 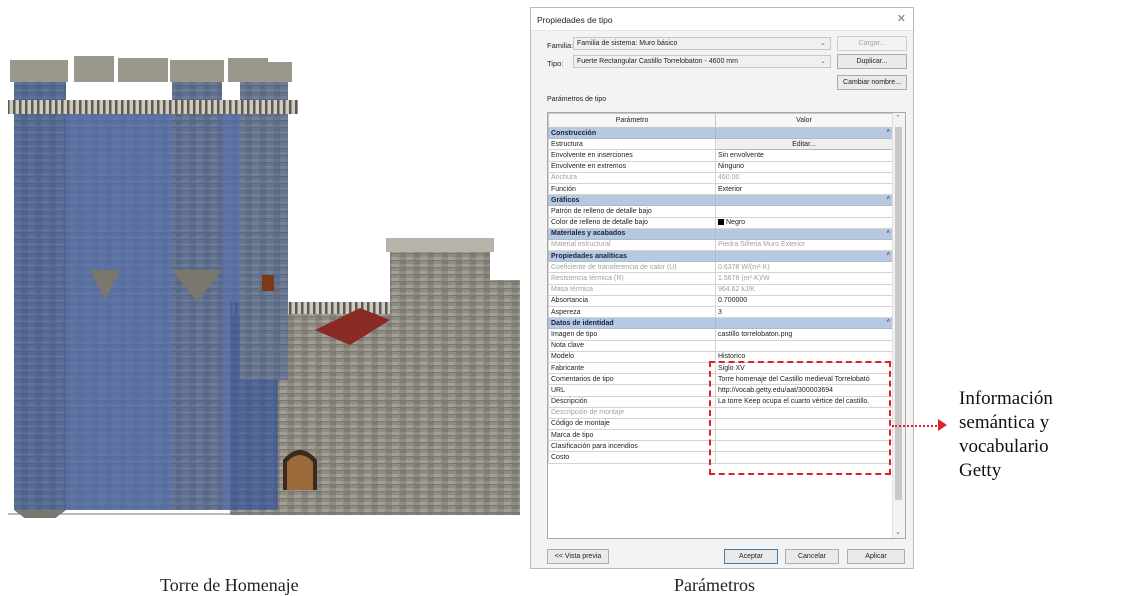 What do you see at coordinates (560, 45) in the screenshot?
I see `family-label: Familia:` at bounding box center [560, 45].